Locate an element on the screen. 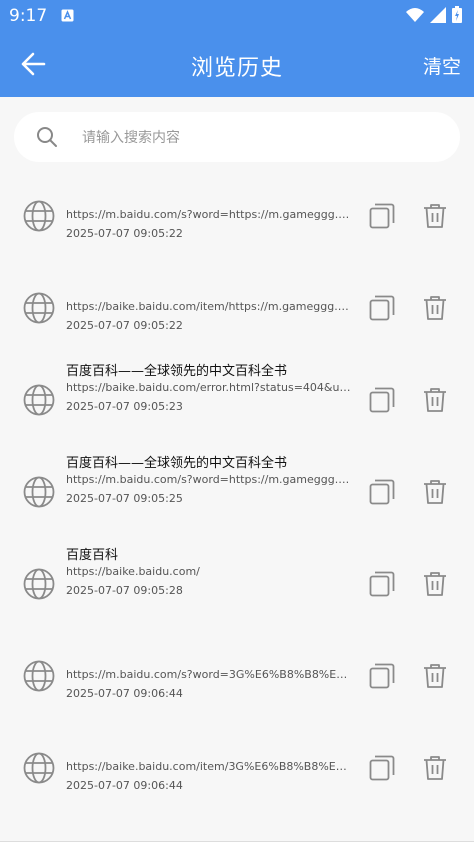 The image size is (474, 842). page-title: 浏览历史 is located at coordinates (236, 68).